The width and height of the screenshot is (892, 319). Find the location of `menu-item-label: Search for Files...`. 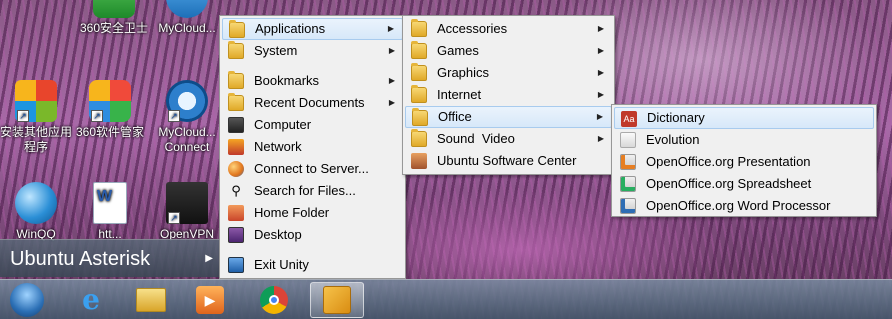

menu-item-label: Search for Files... is located at coordinates (305, 190).